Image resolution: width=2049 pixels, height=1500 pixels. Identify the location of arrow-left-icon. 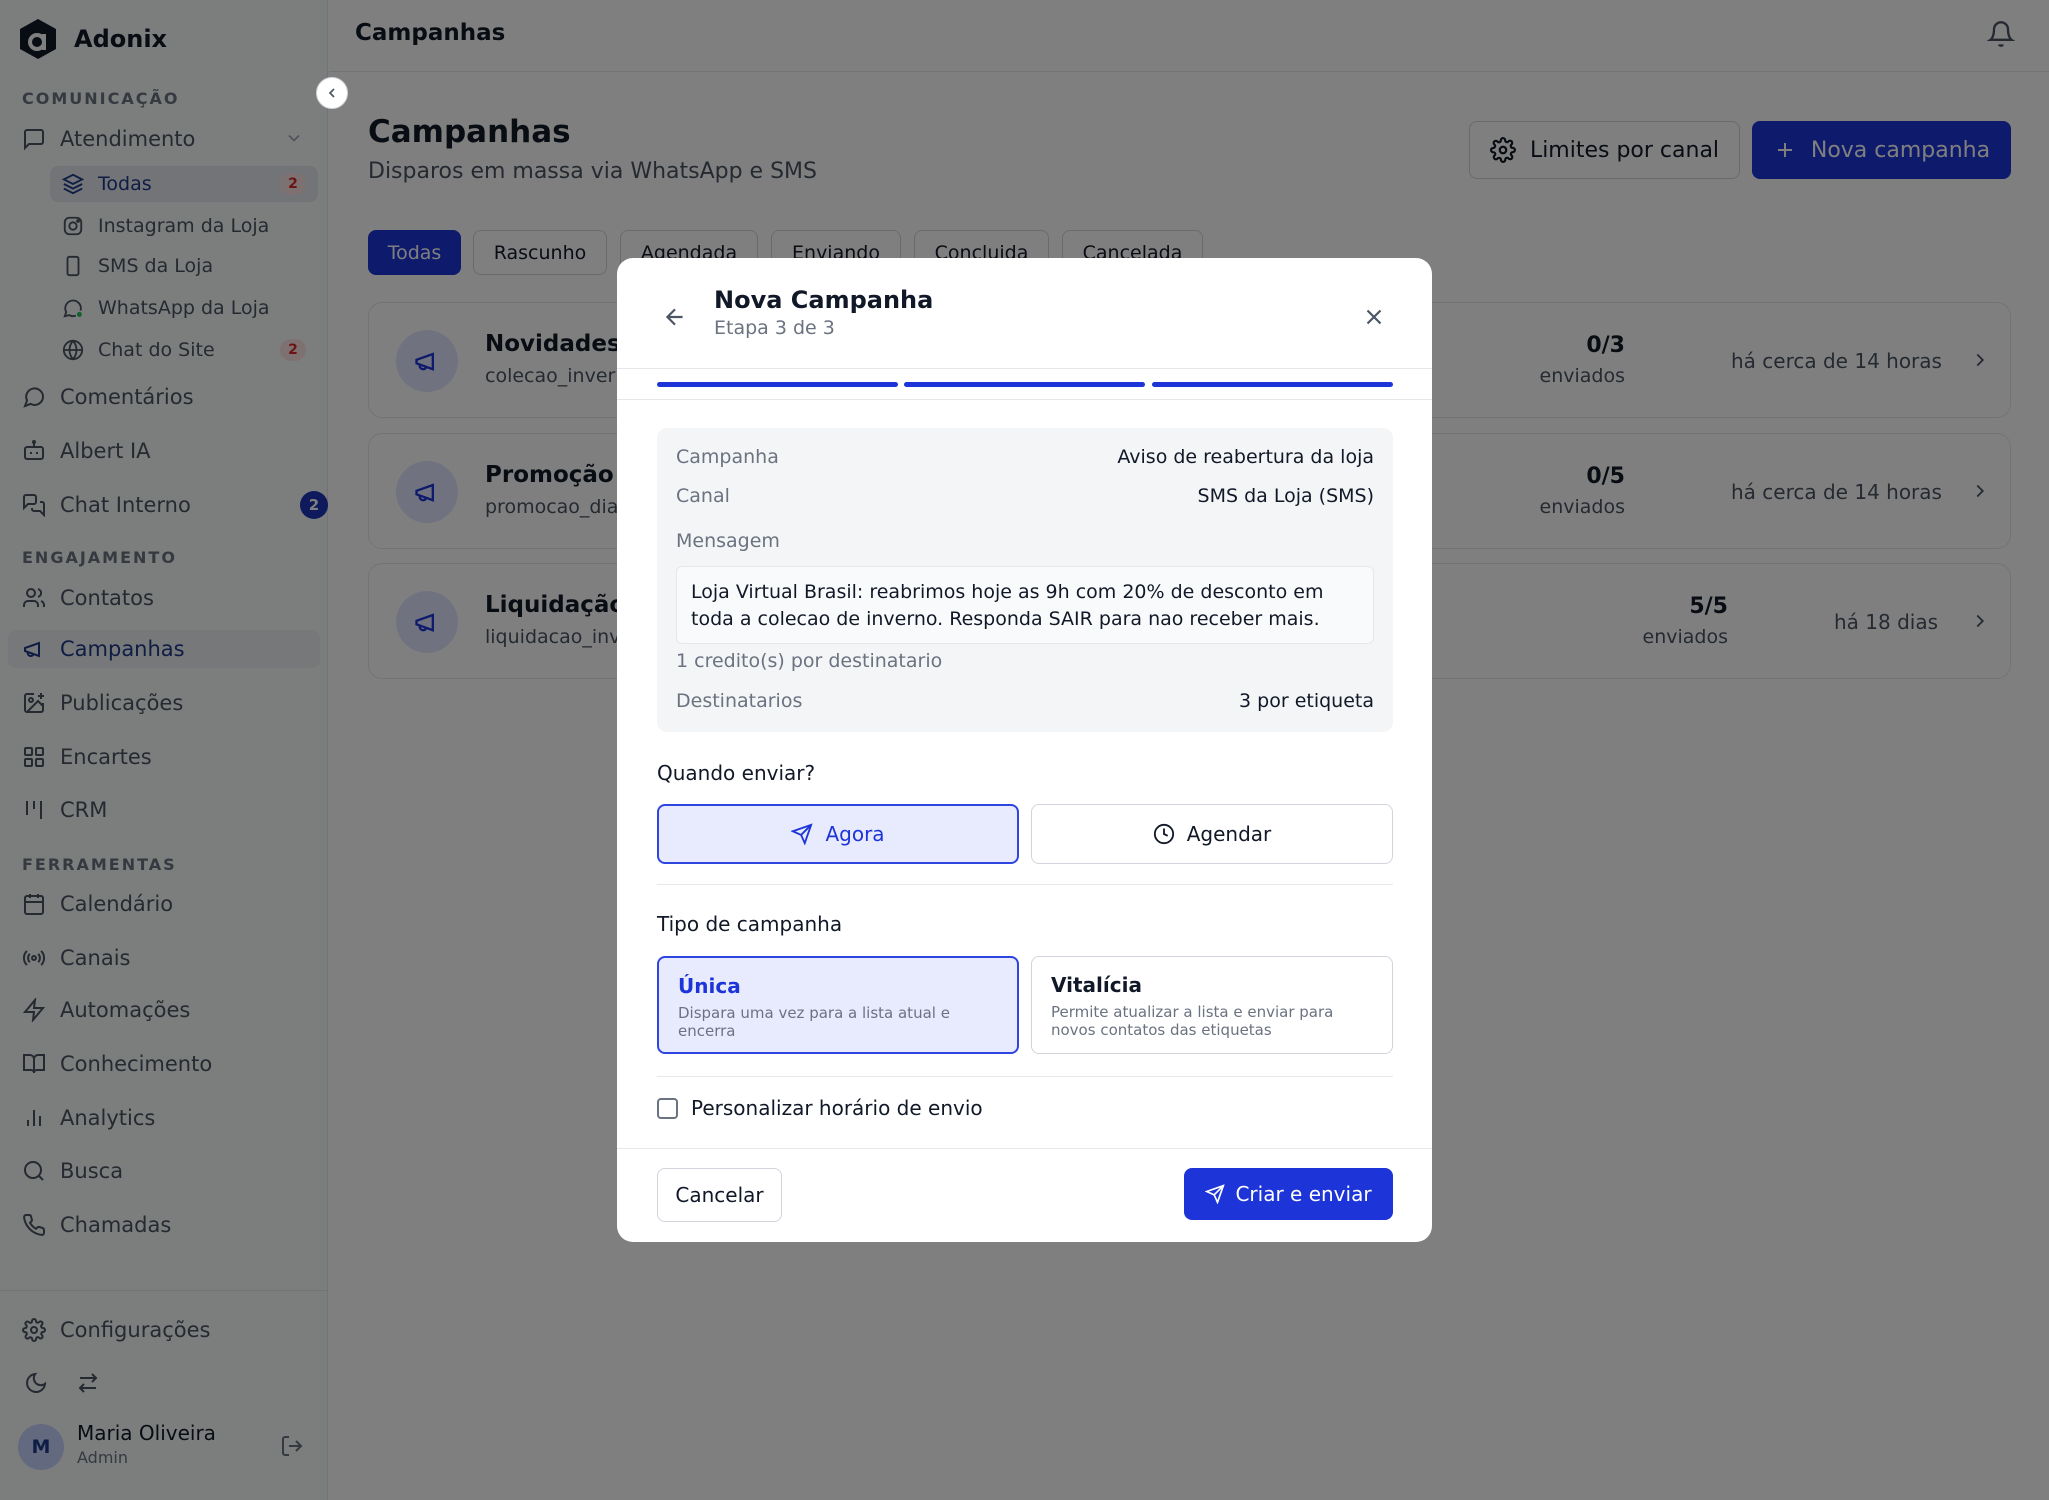
(675, 317).